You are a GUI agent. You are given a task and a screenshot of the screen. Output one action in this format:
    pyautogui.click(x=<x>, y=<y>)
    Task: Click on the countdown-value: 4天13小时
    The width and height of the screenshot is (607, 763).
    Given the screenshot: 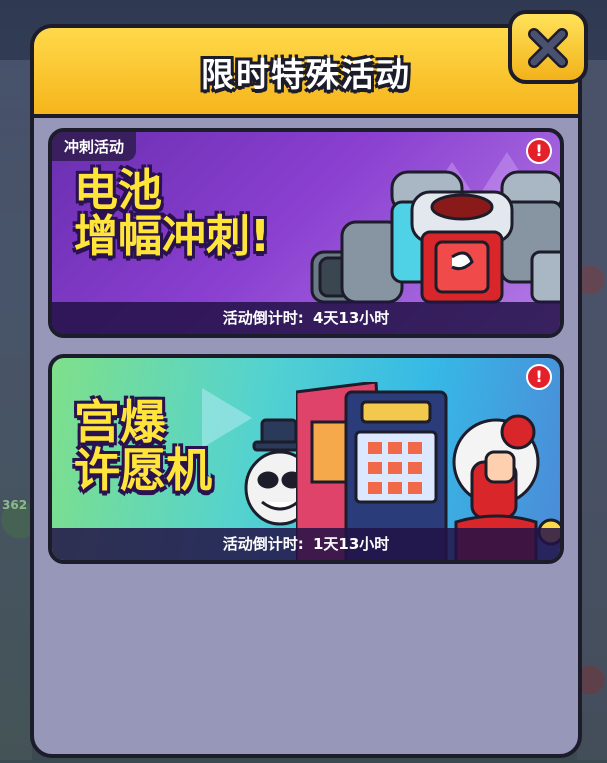 What is the action you would take?
    pyautogui.click(x=351, y=318)
    